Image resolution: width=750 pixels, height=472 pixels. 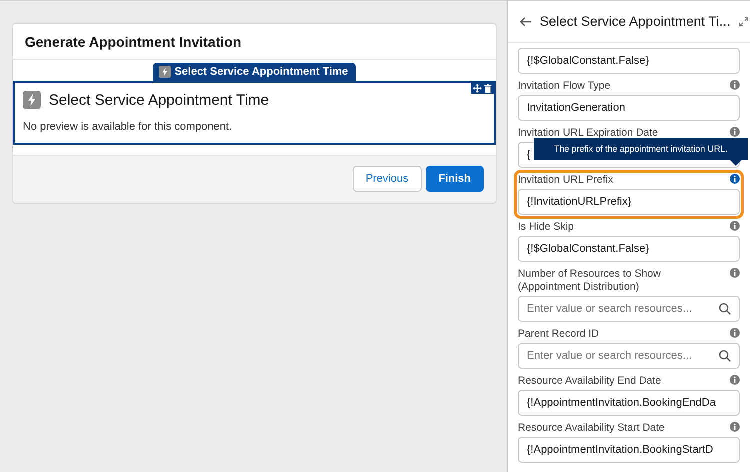 What do you see at coordinates (559, 334) in the screenshot?
I see `field-label: Parent Record ID` at bounding box center [559, 334].